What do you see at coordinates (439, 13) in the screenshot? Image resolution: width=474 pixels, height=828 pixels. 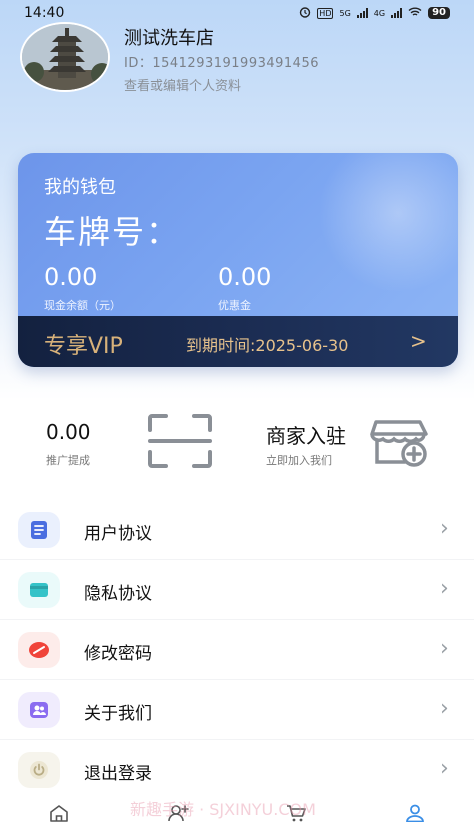 I see `battery-indicator: 90` at bounding box center [439, 13].